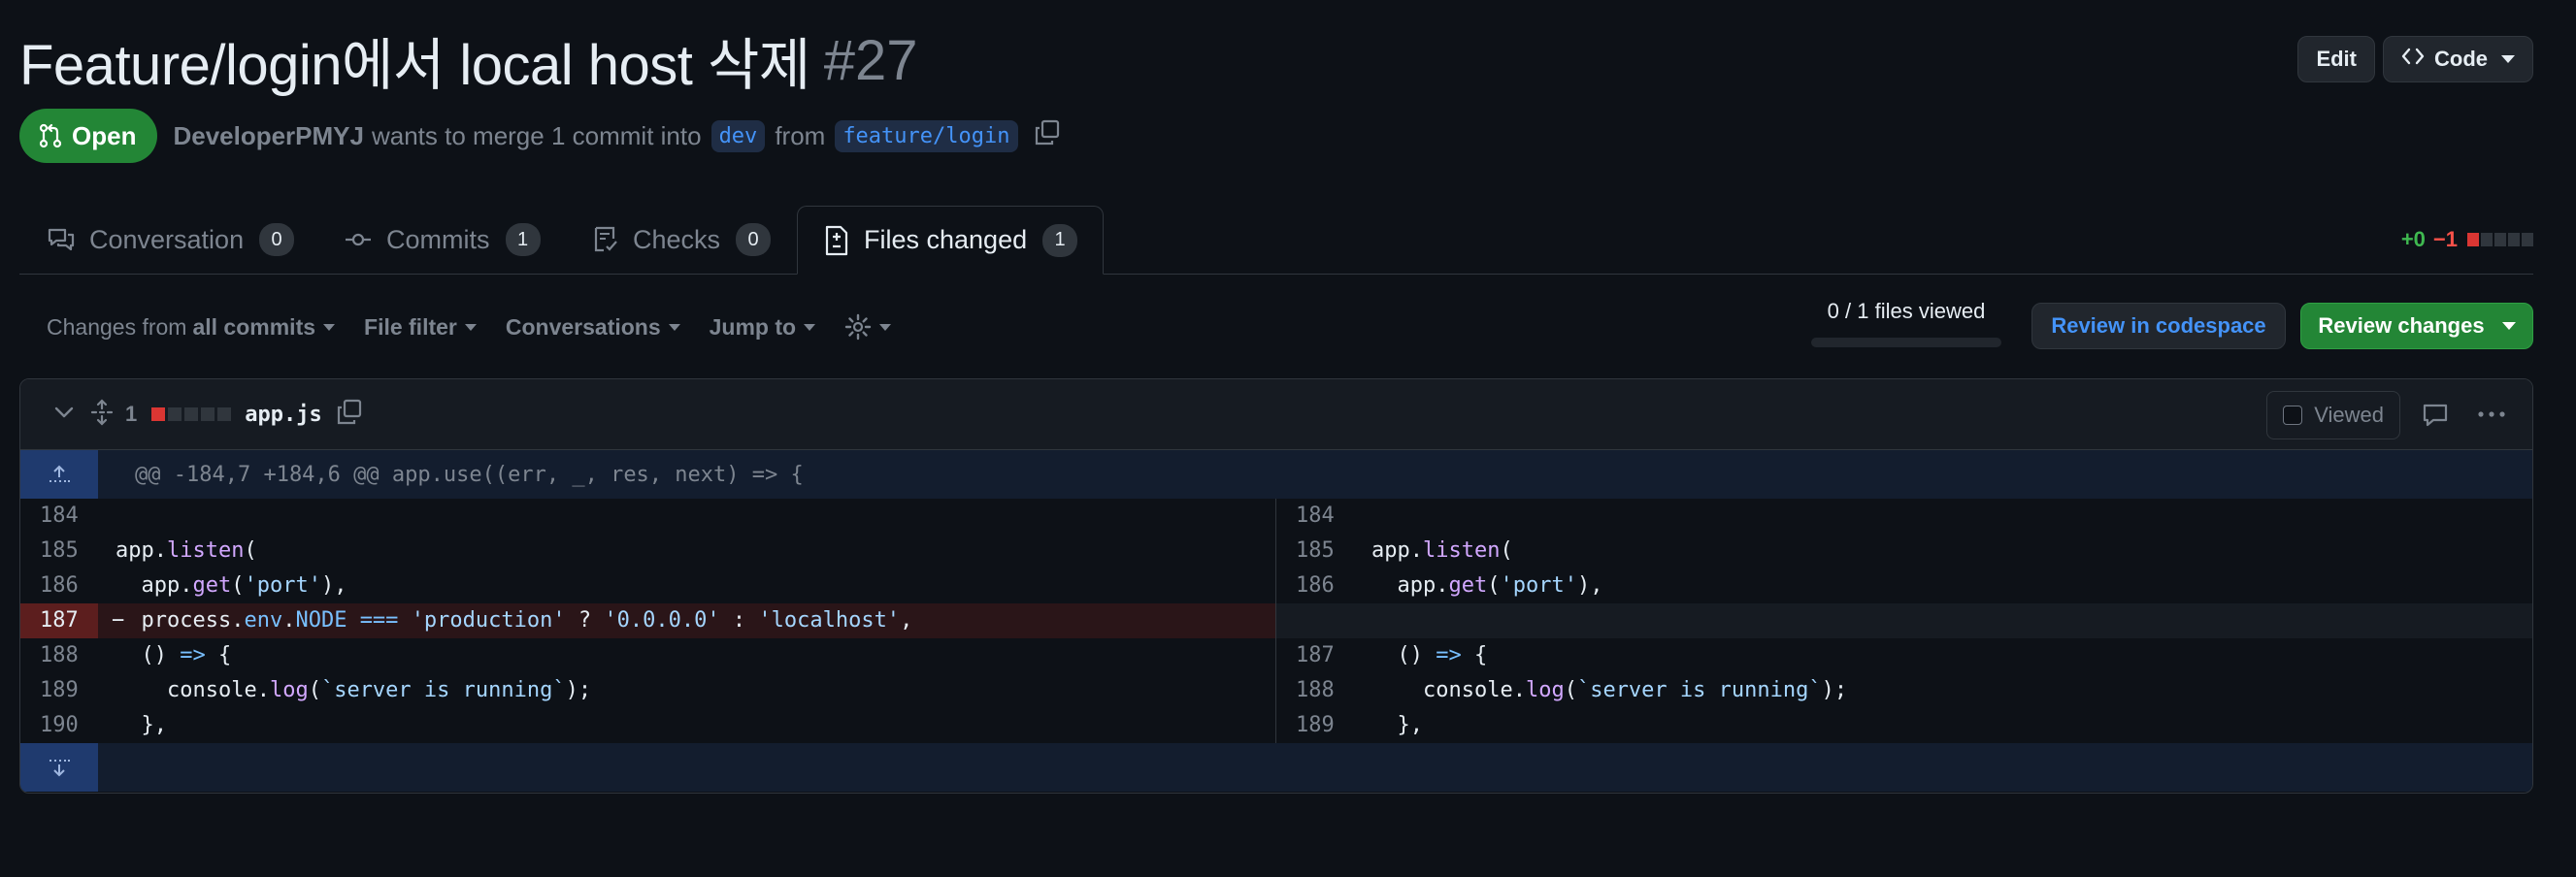 Image resolution: width=2576 pixels, height=877 pixels. I want to click on diff-settings-dropdown, so click(868, 327).